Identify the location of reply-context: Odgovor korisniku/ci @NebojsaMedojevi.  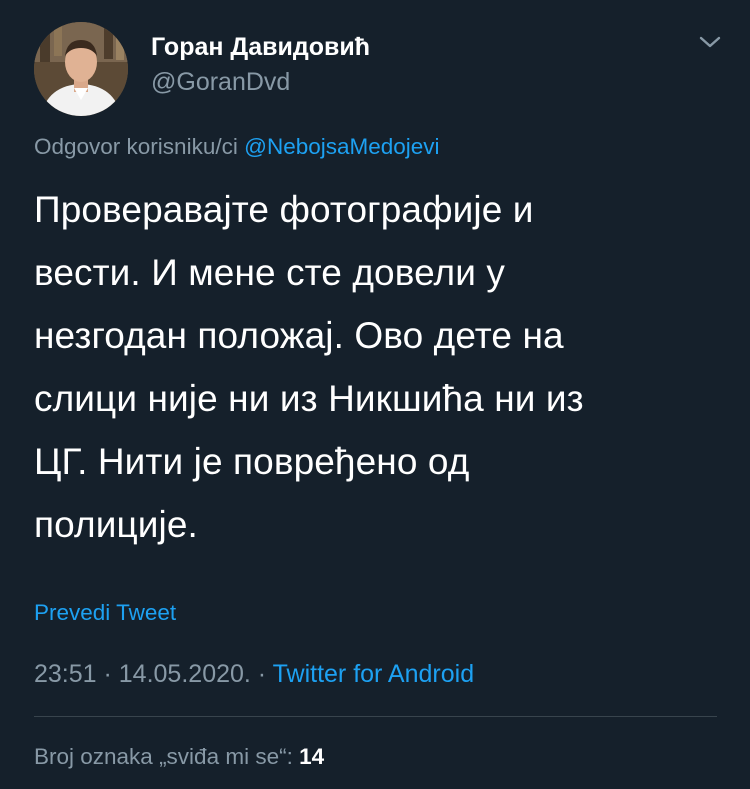
(237, 147).